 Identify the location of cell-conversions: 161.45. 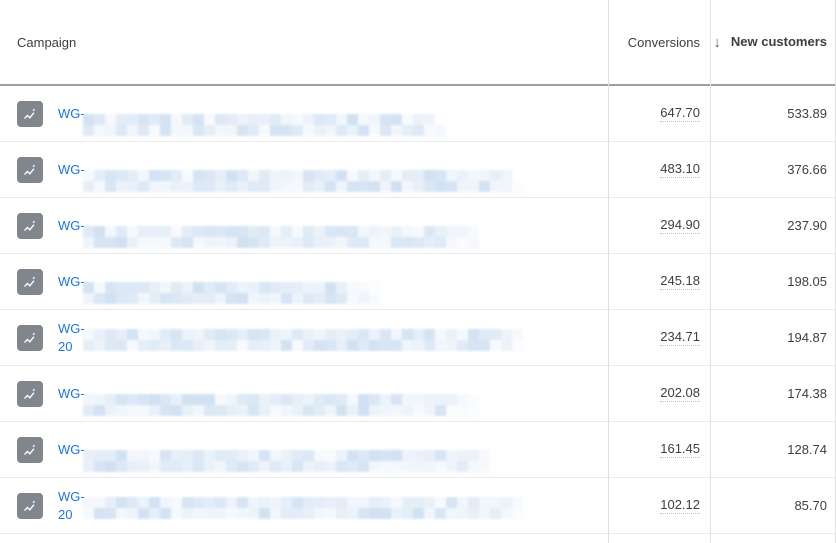
(659, 449).